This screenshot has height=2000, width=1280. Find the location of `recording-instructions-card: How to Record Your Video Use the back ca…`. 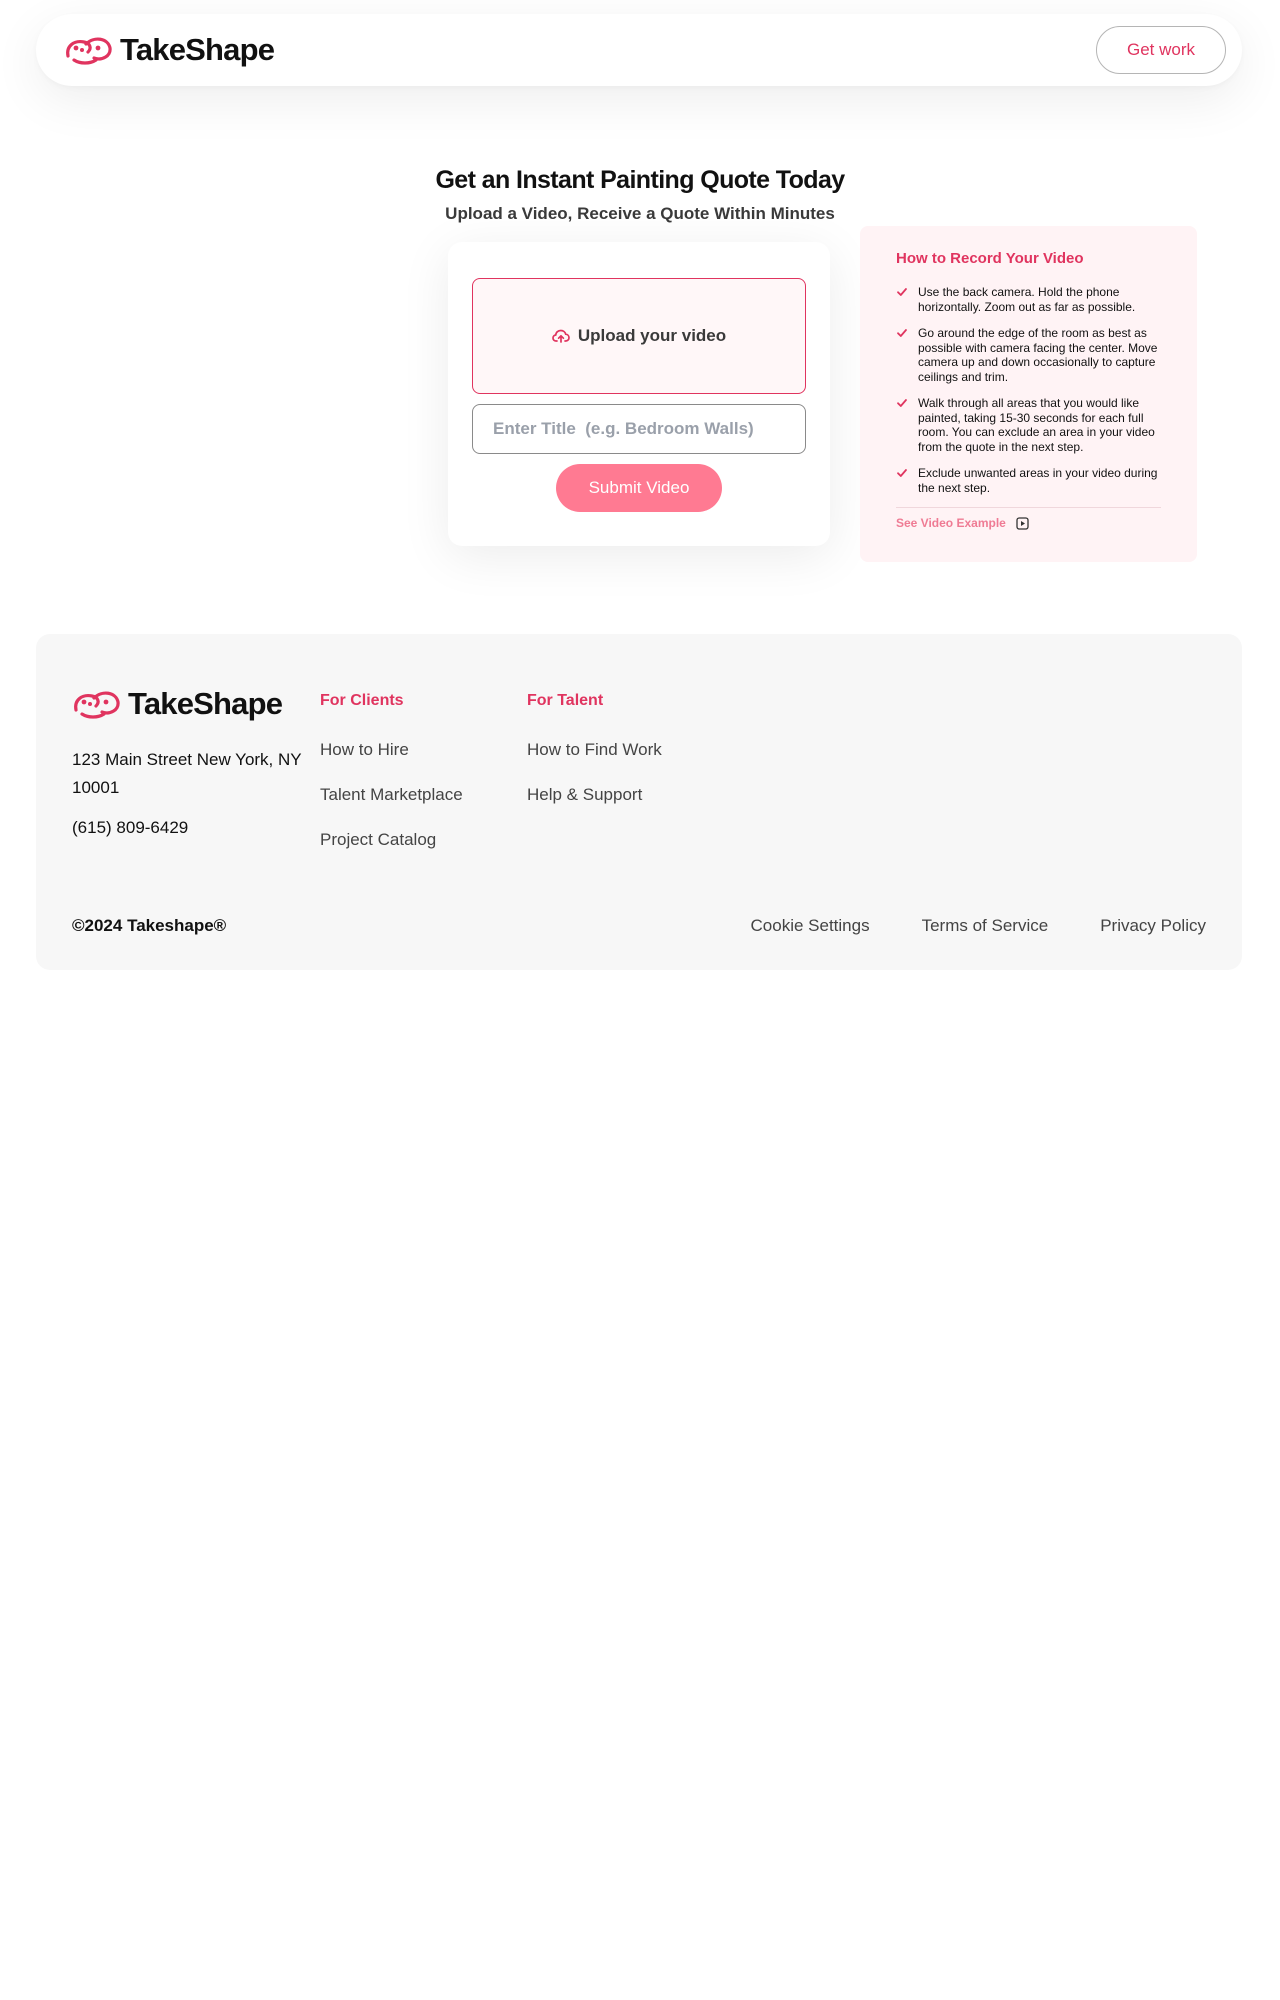

recording-instructions-card: How to Record Your Video Use the back ca… is located at coordinates (1028, 394).